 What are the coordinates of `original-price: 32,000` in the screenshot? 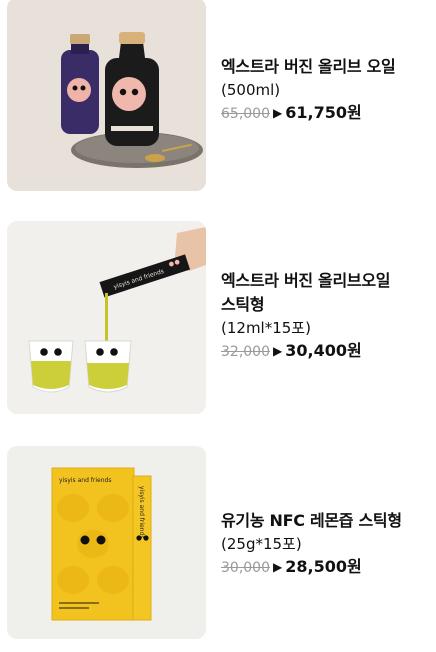 It's located at (245, 352).